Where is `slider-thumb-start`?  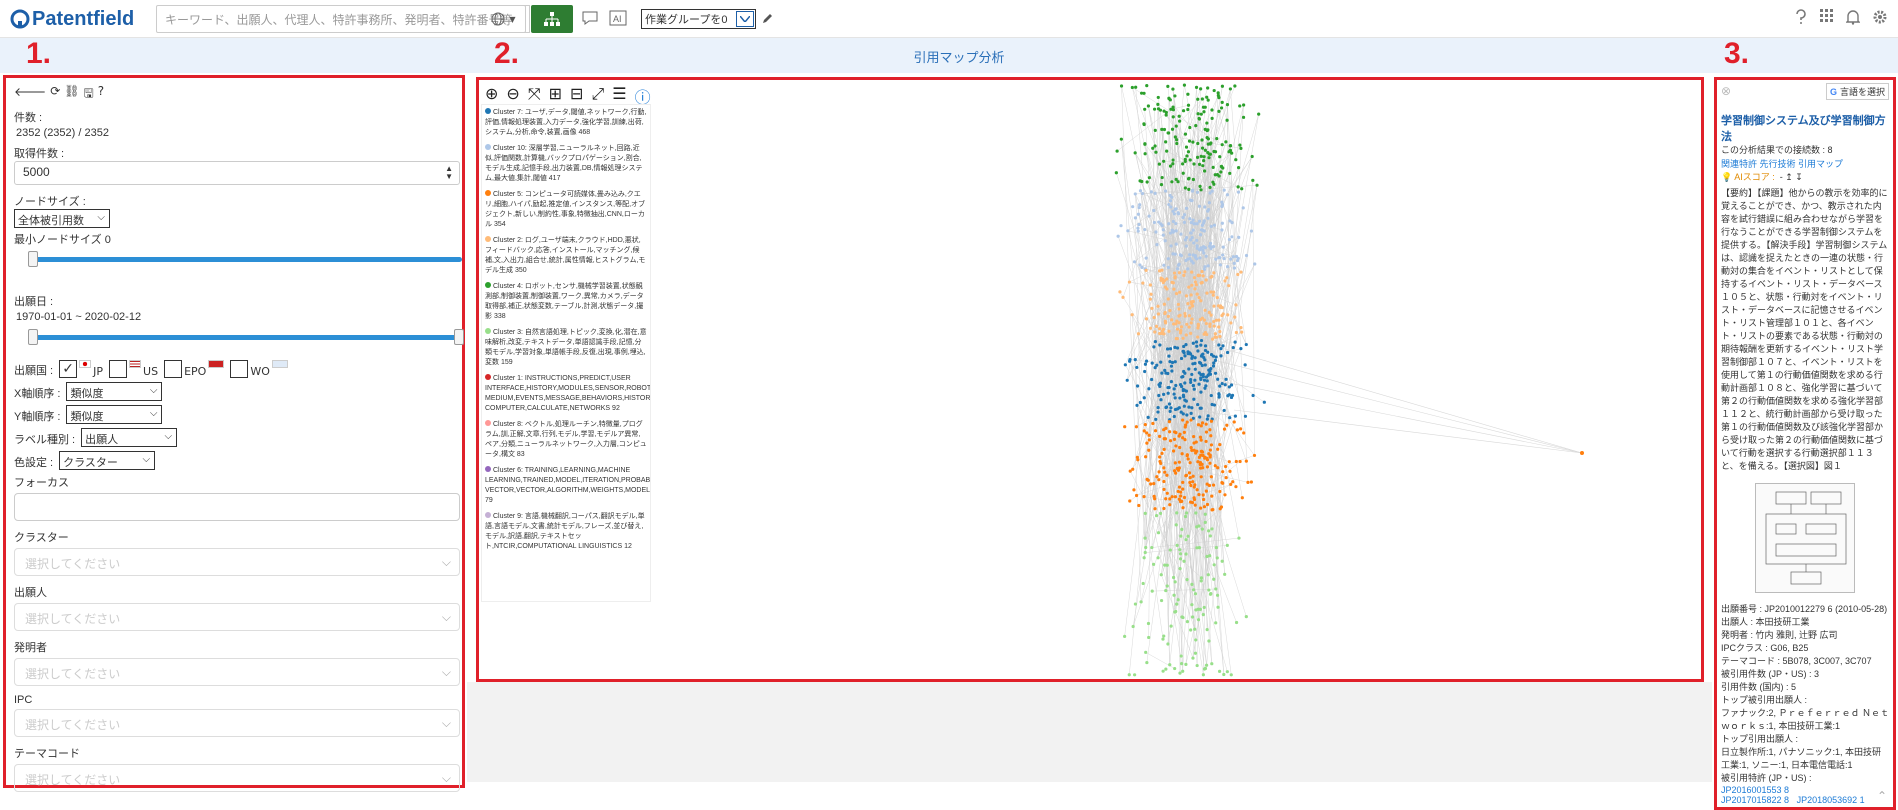 slider-thumb-start is located at coordinates (33, 337).